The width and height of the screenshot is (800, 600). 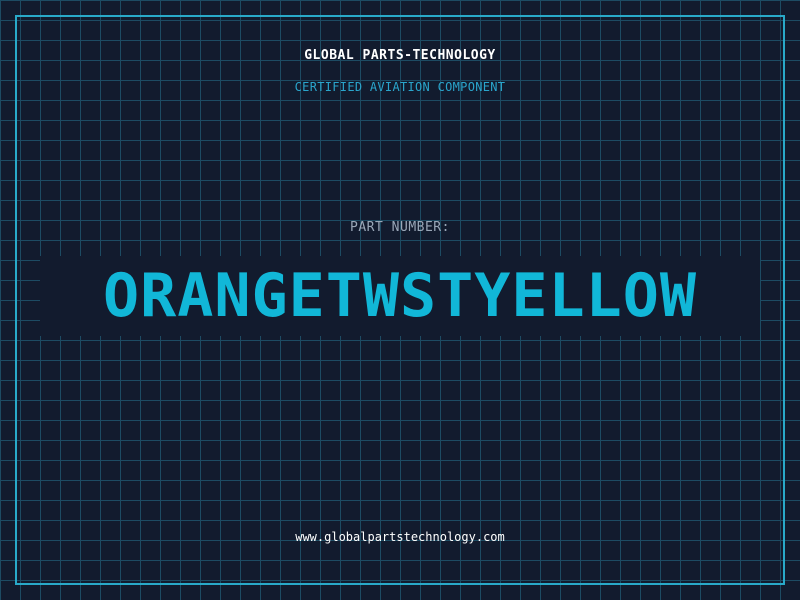 What do you see at coordinates (400, 296) in the screenshot?
I see `part-number-value: ORANGETWSTYELLOW` at bounding box center [400, 296].